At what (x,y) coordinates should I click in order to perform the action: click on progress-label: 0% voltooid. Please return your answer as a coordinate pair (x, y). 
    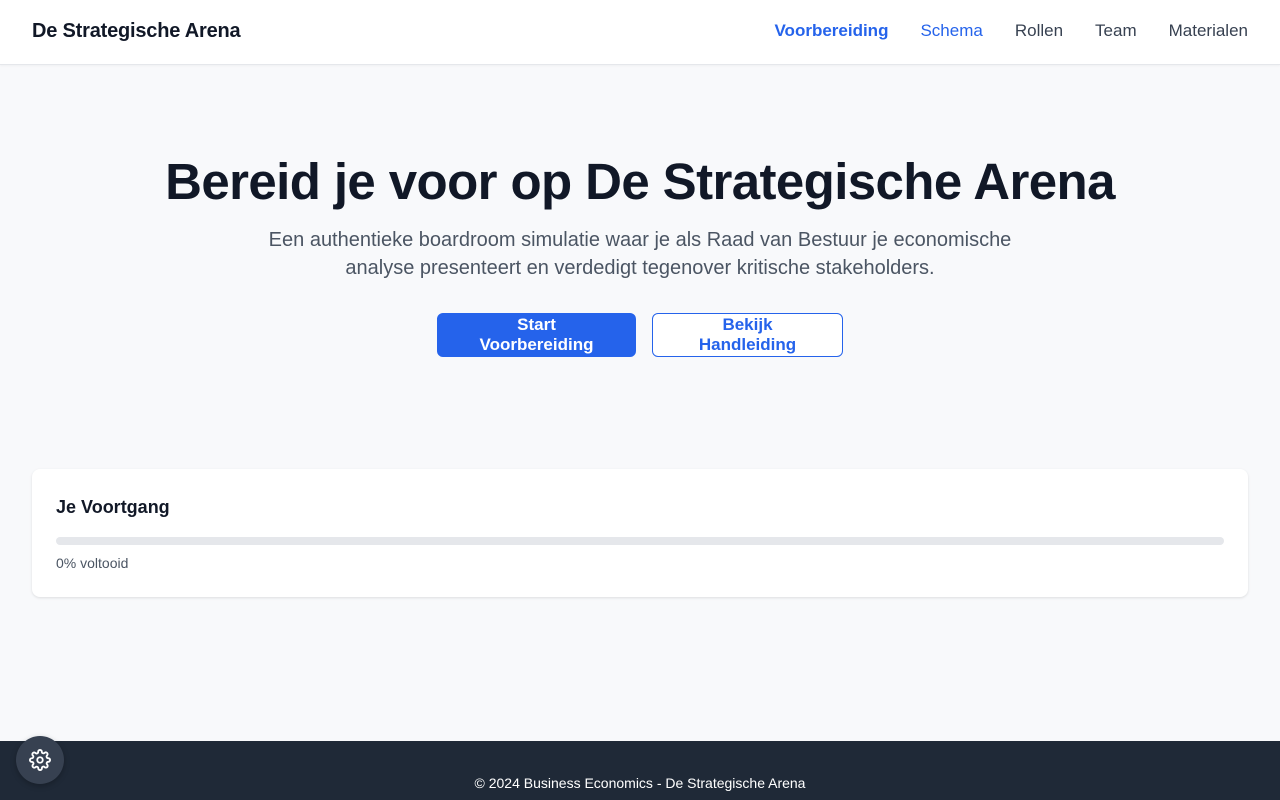
    Looking at the image, I should click on (92, 563).